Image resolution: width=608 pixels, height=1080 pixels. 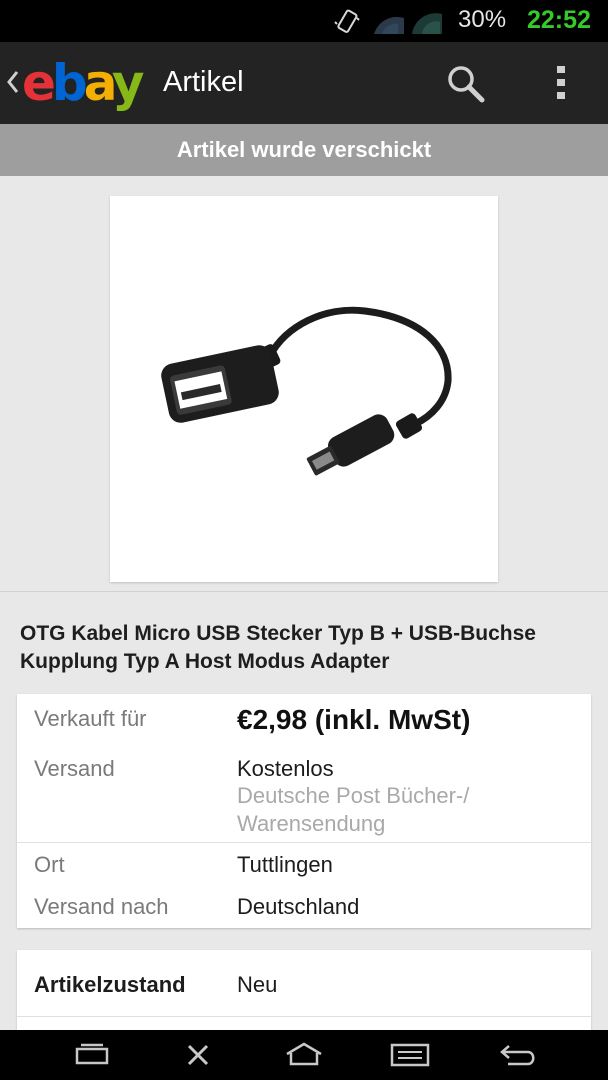 I want to click on logo-letter-y: y, so click(x=128, y=83).